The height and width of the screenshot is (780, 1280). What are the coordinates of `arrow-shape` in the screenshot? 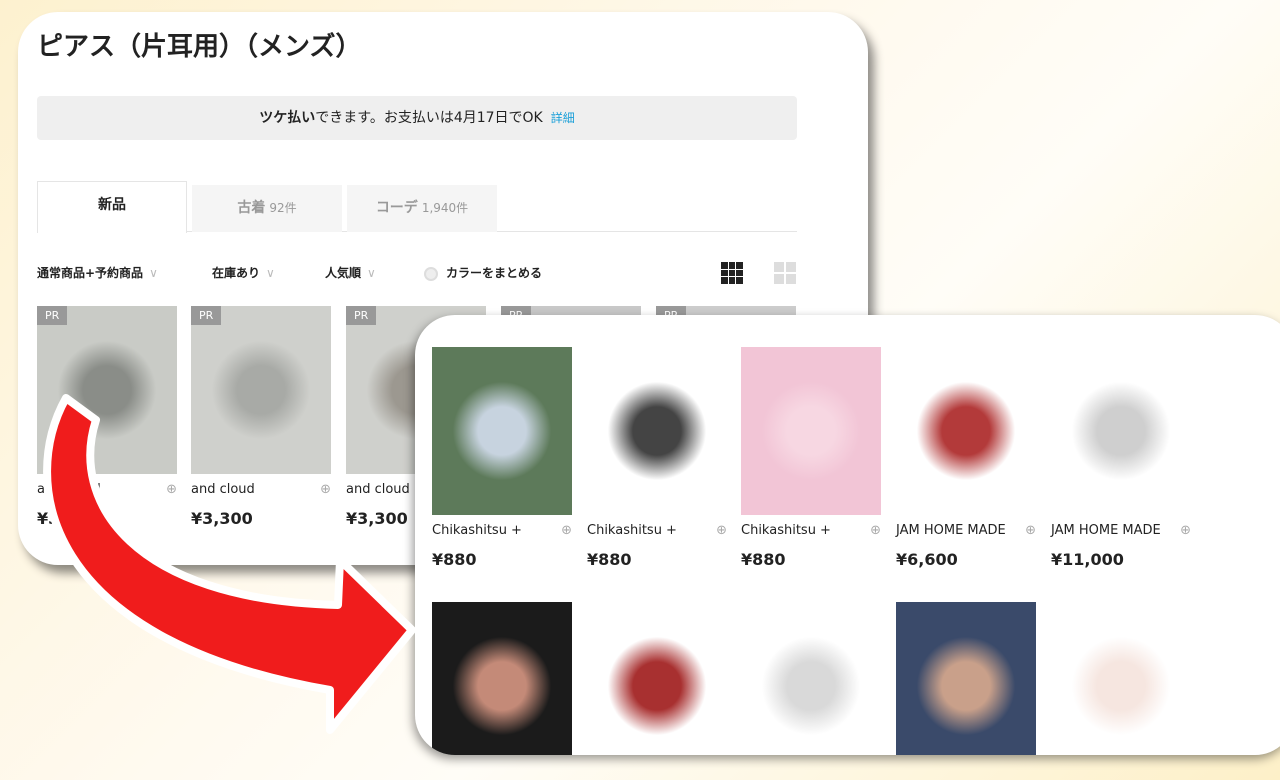 It's located at (229, 564).